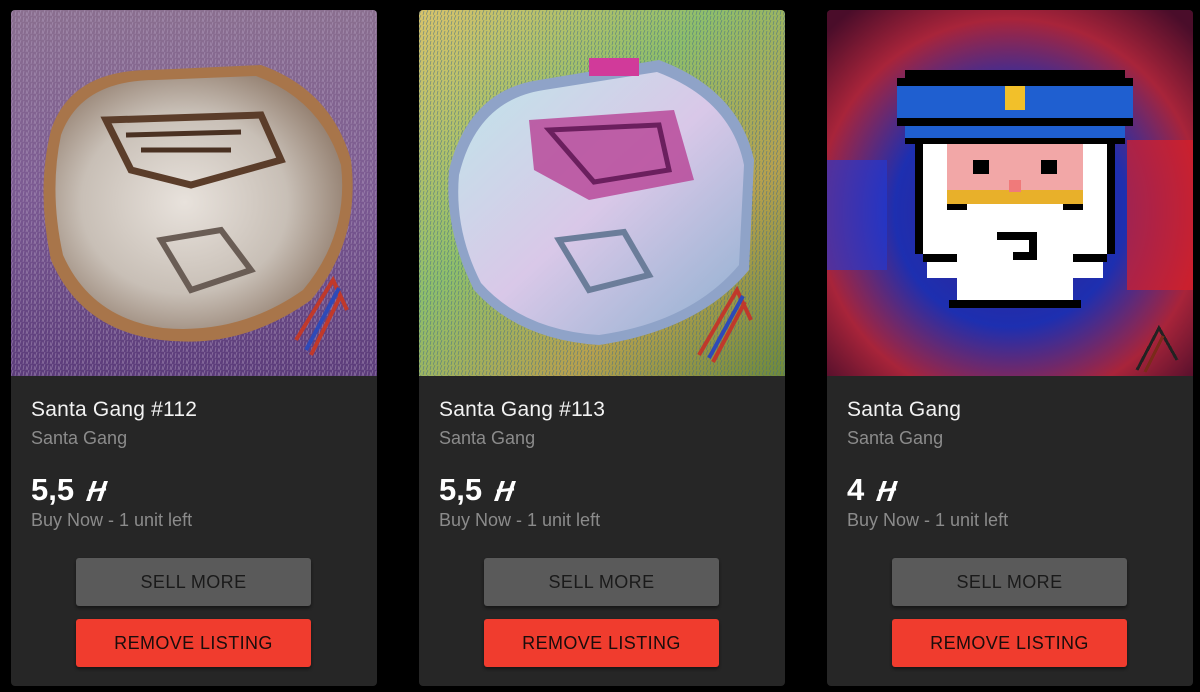  Describe the element at coordinates (522, 410) in the screenshot. I see `nft-title: Santa Gang #113` at that location.